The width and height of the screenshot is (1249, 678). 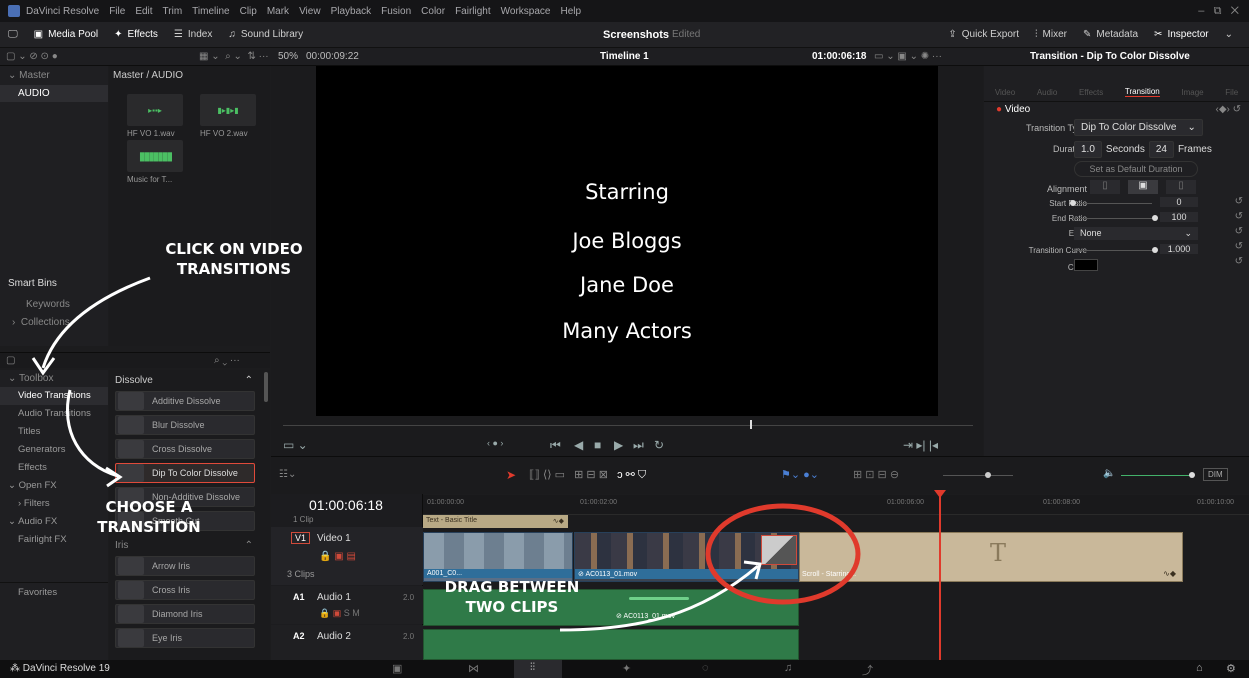 What do you see at coordinates (228, 116) in the screenshot?
I see `clip-hf-vo-2: ▮▸▮▸▮ HF VO 2.wav` at bounding box center [228, 116].